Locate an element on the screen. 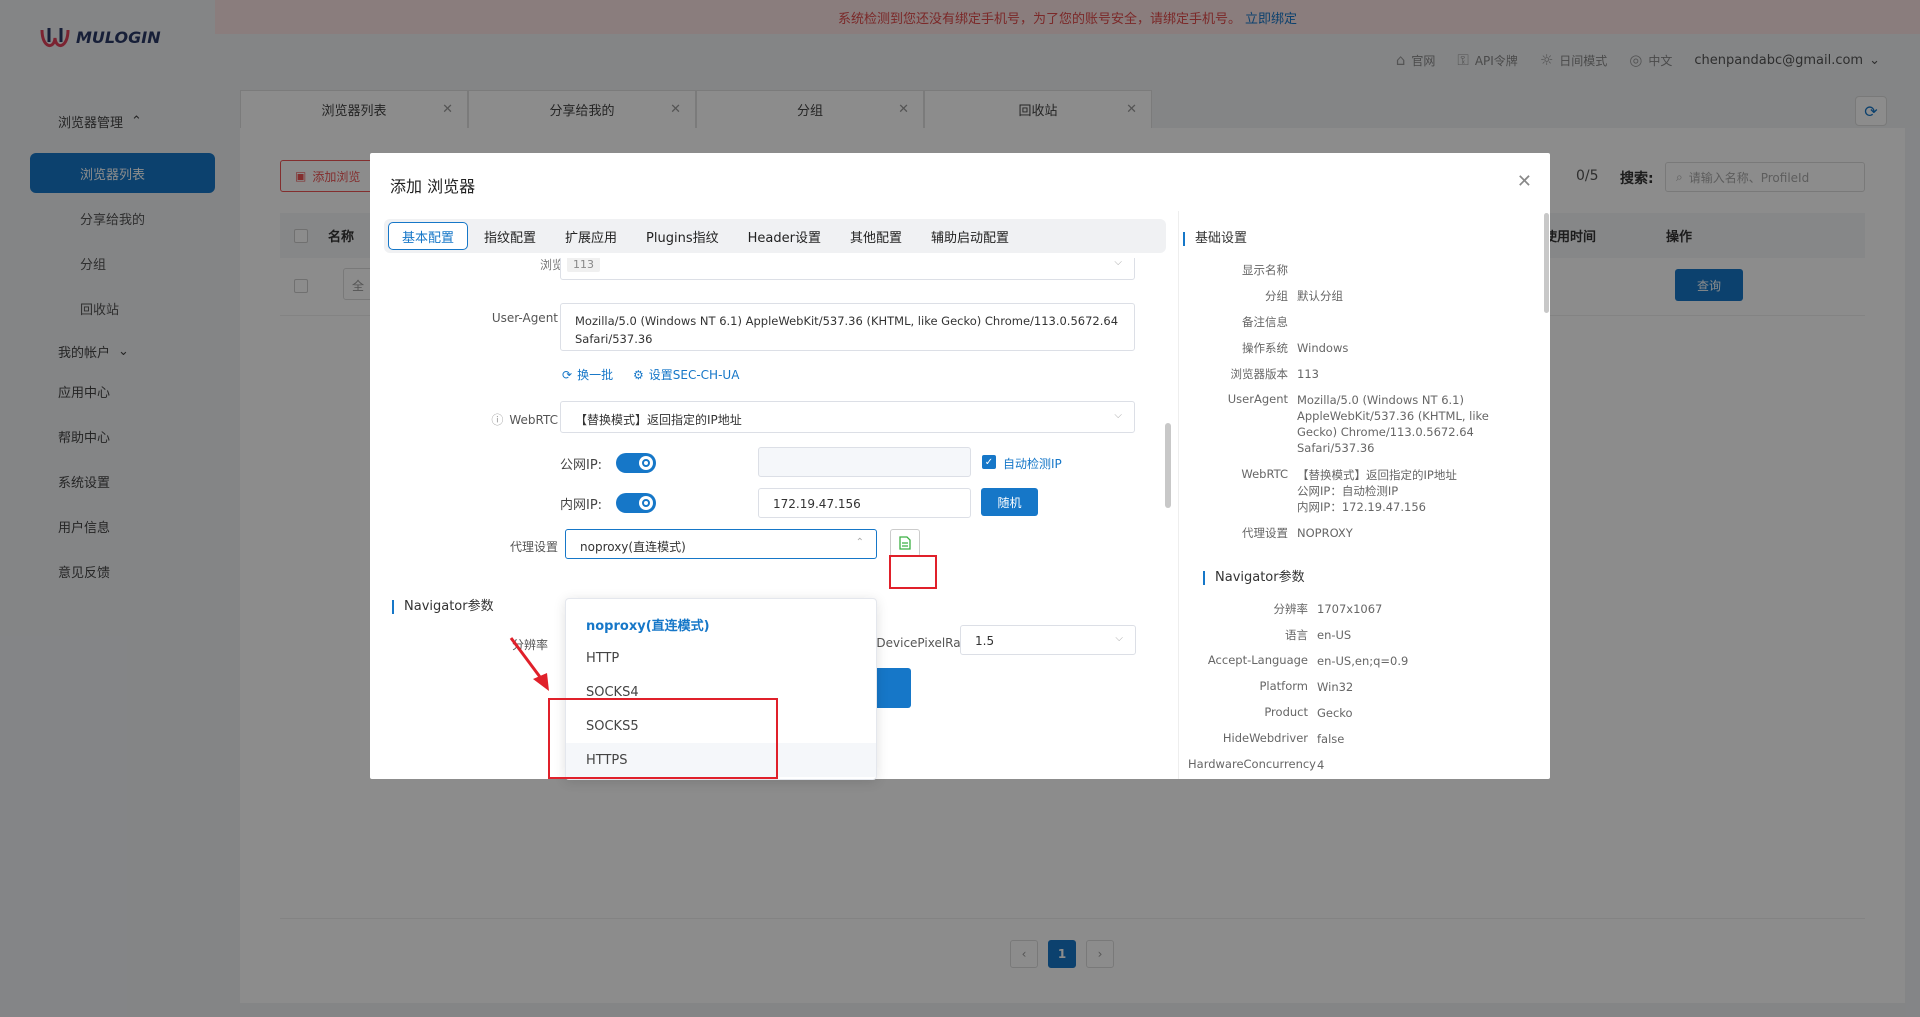 The height and width of the screenshot is (1017, 1920). set-sec-ch-ua-button: ⚙ 设置SEC-CH-UA is located at coordinates (686, 374).